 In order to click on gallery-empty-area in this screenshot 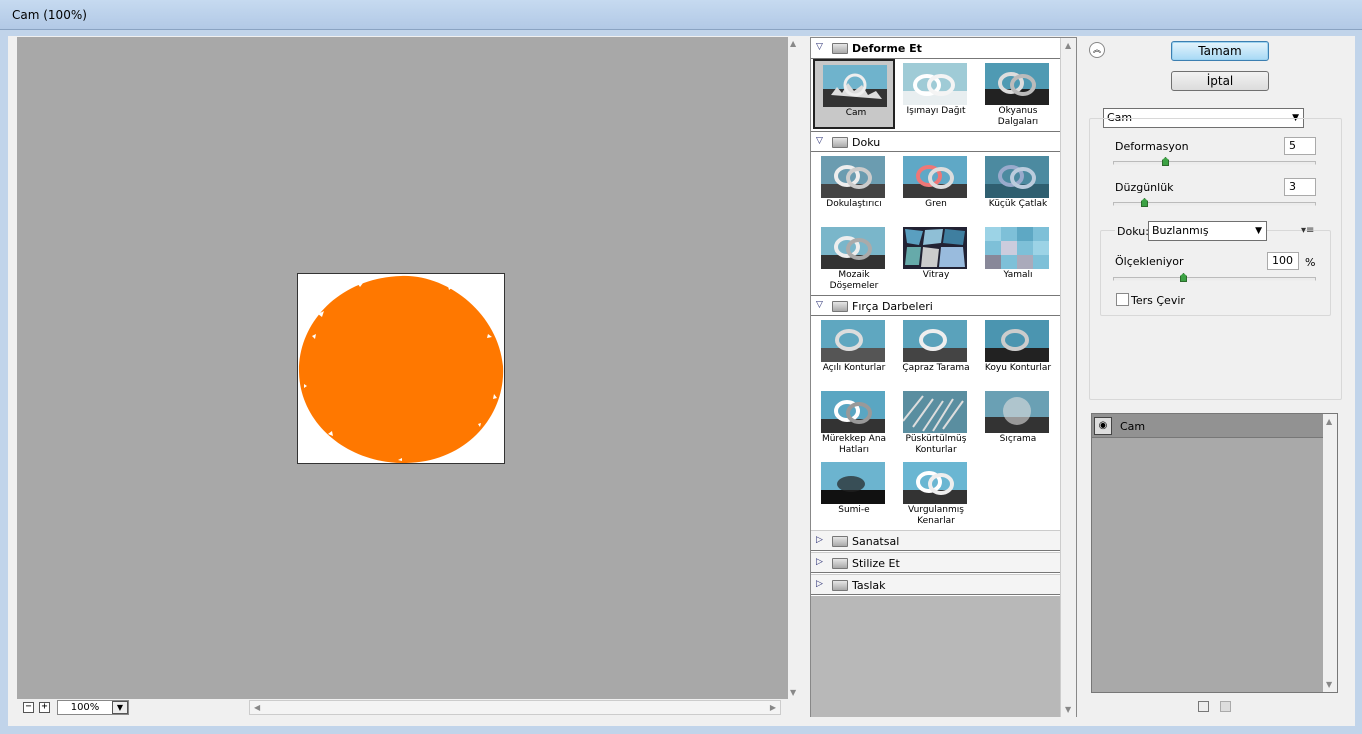, I will do `click(935, 656)`.